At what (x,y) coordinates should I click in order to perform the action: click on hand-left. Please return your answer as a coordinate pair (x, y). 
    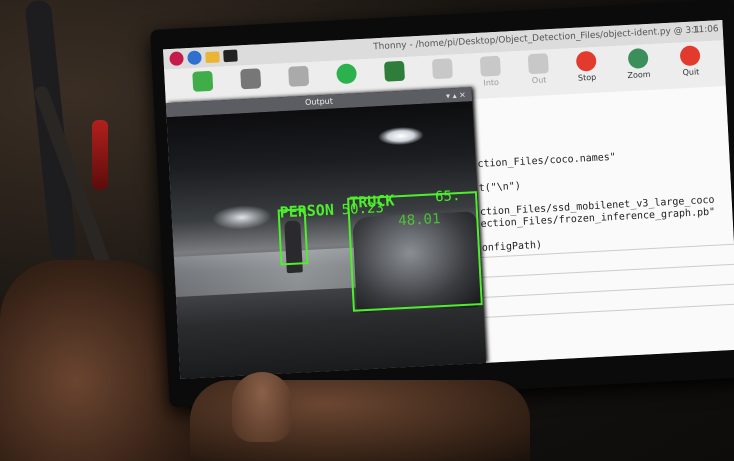
    Looking at the image, I should click on (95, 360).